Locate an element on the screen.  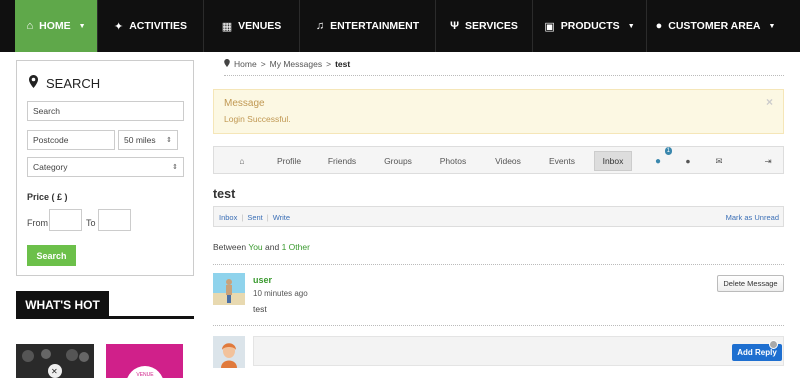
nav-home: ⌂ HOME ▼ is located at coordinates (56, 26).